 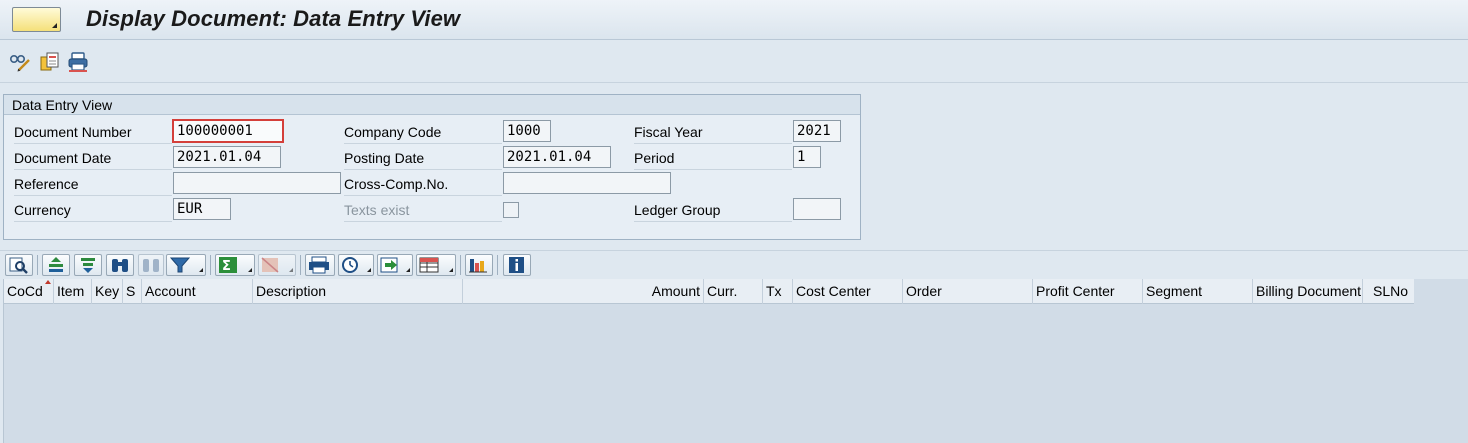 I want to click on export-icon, so click(x=389, y=265).